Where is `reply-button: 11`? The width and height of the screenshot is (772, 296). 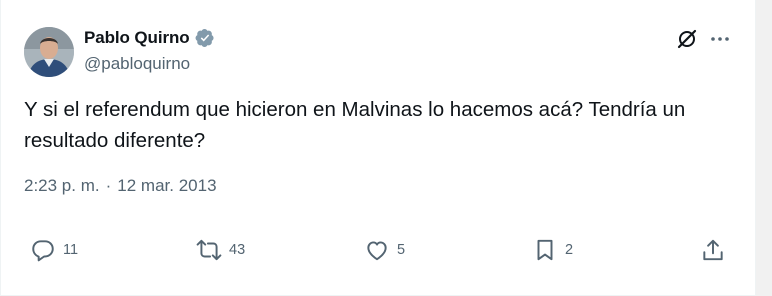
reply-button: 11 is located at coordinates (54, 250).